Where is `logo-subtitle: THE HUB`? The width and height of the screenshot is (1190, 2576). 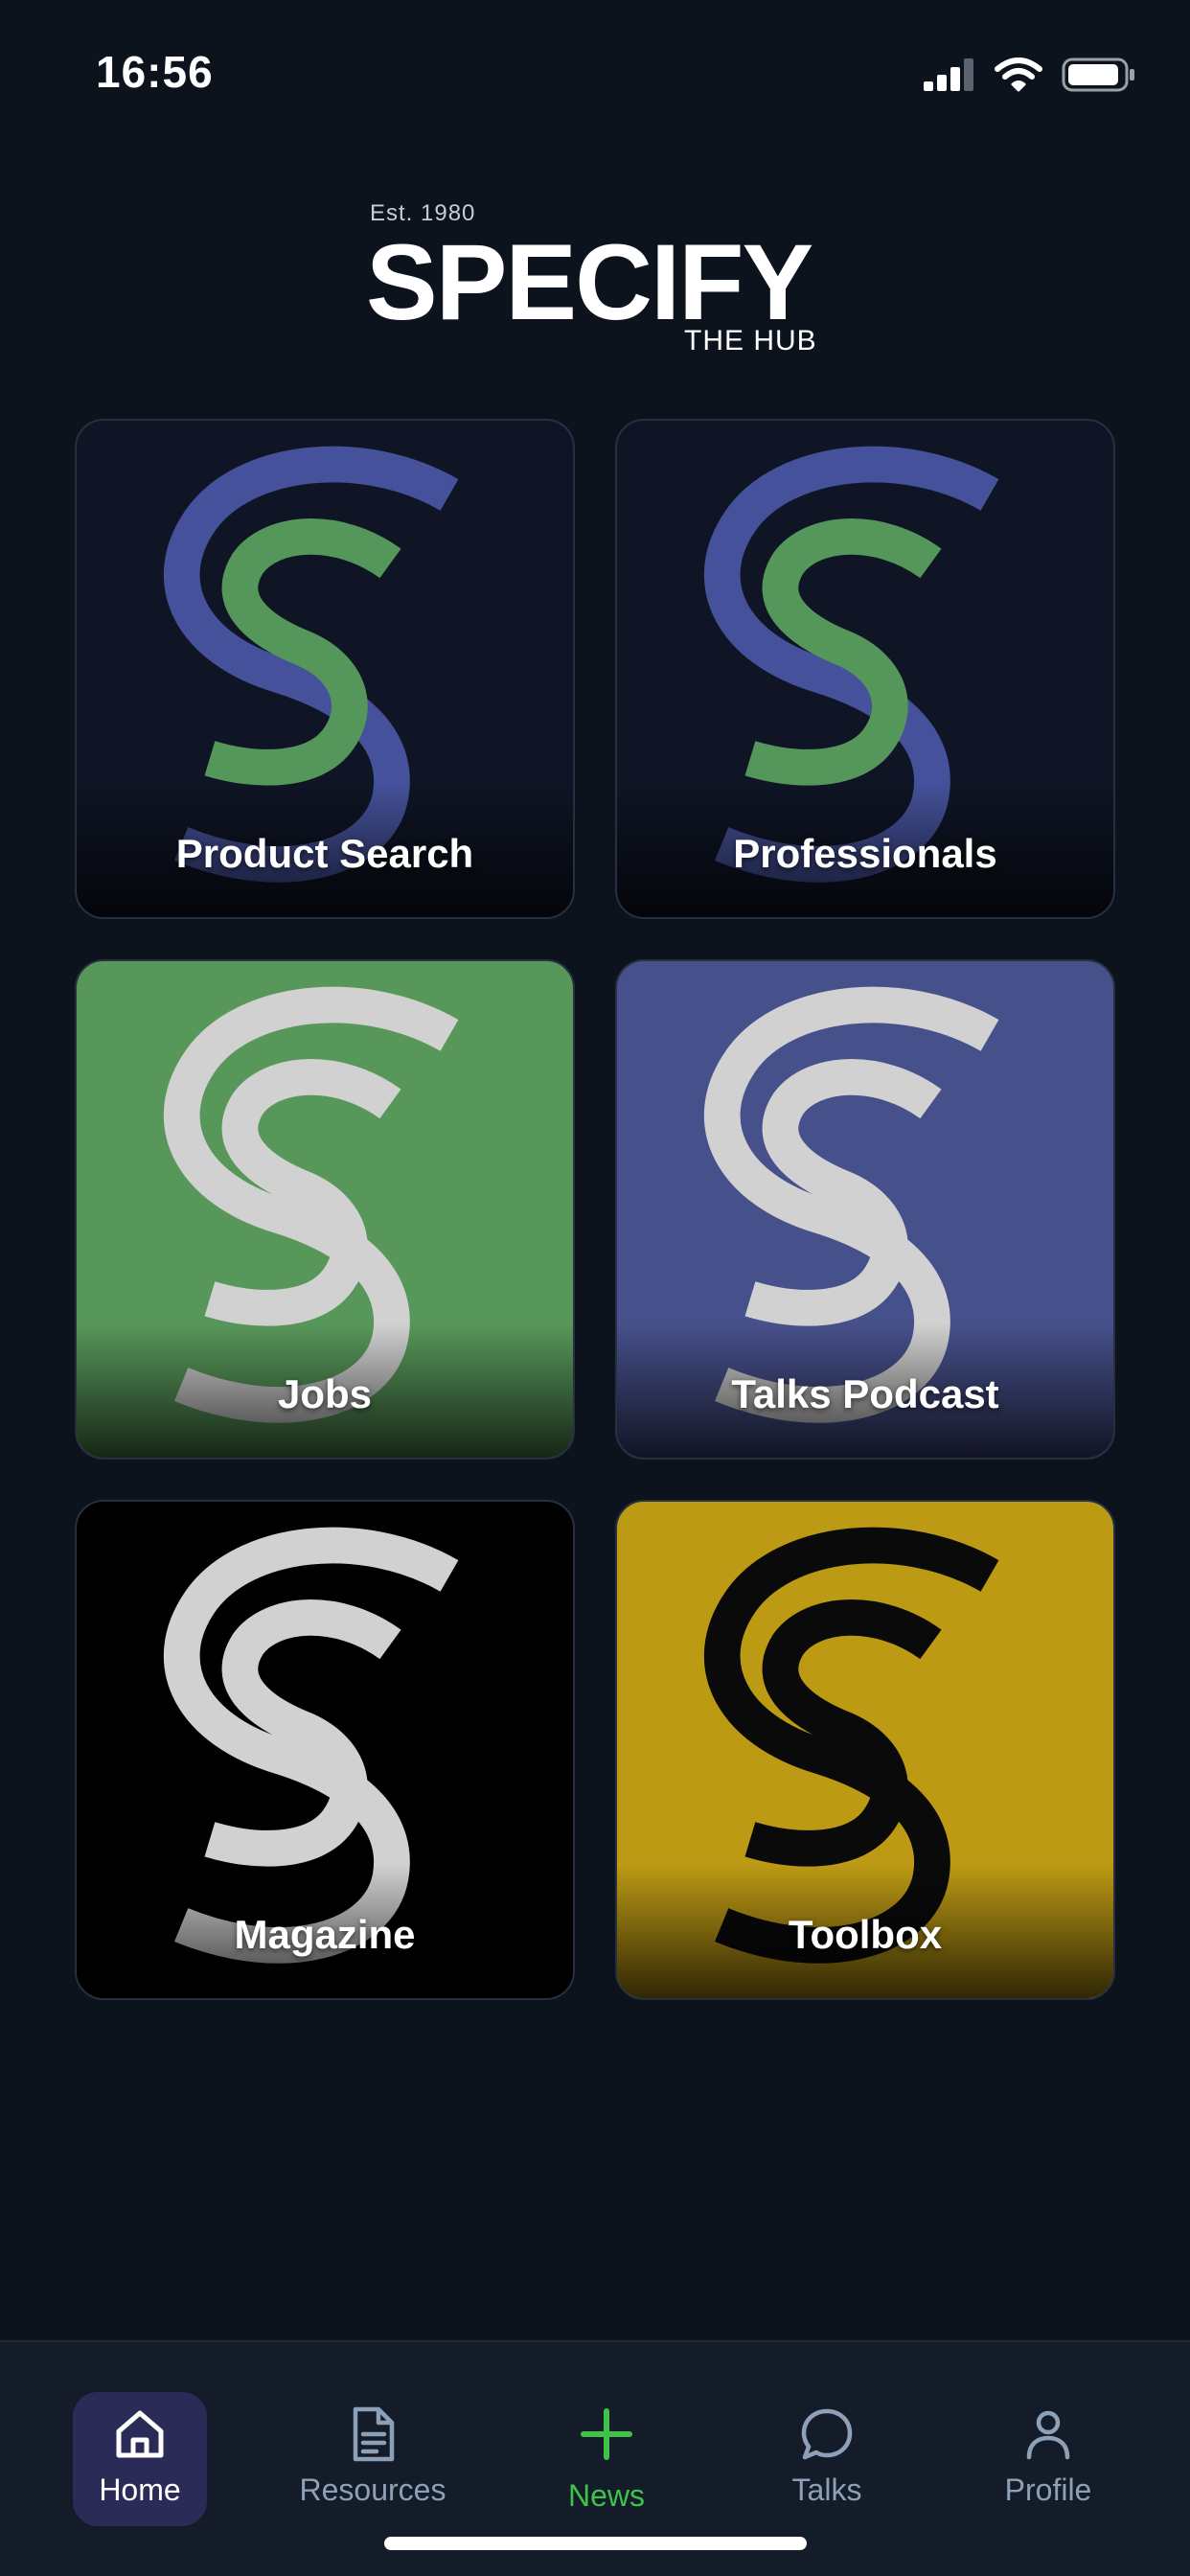
logo-subtitle: THE HUB is located at coordinates (750, 340).